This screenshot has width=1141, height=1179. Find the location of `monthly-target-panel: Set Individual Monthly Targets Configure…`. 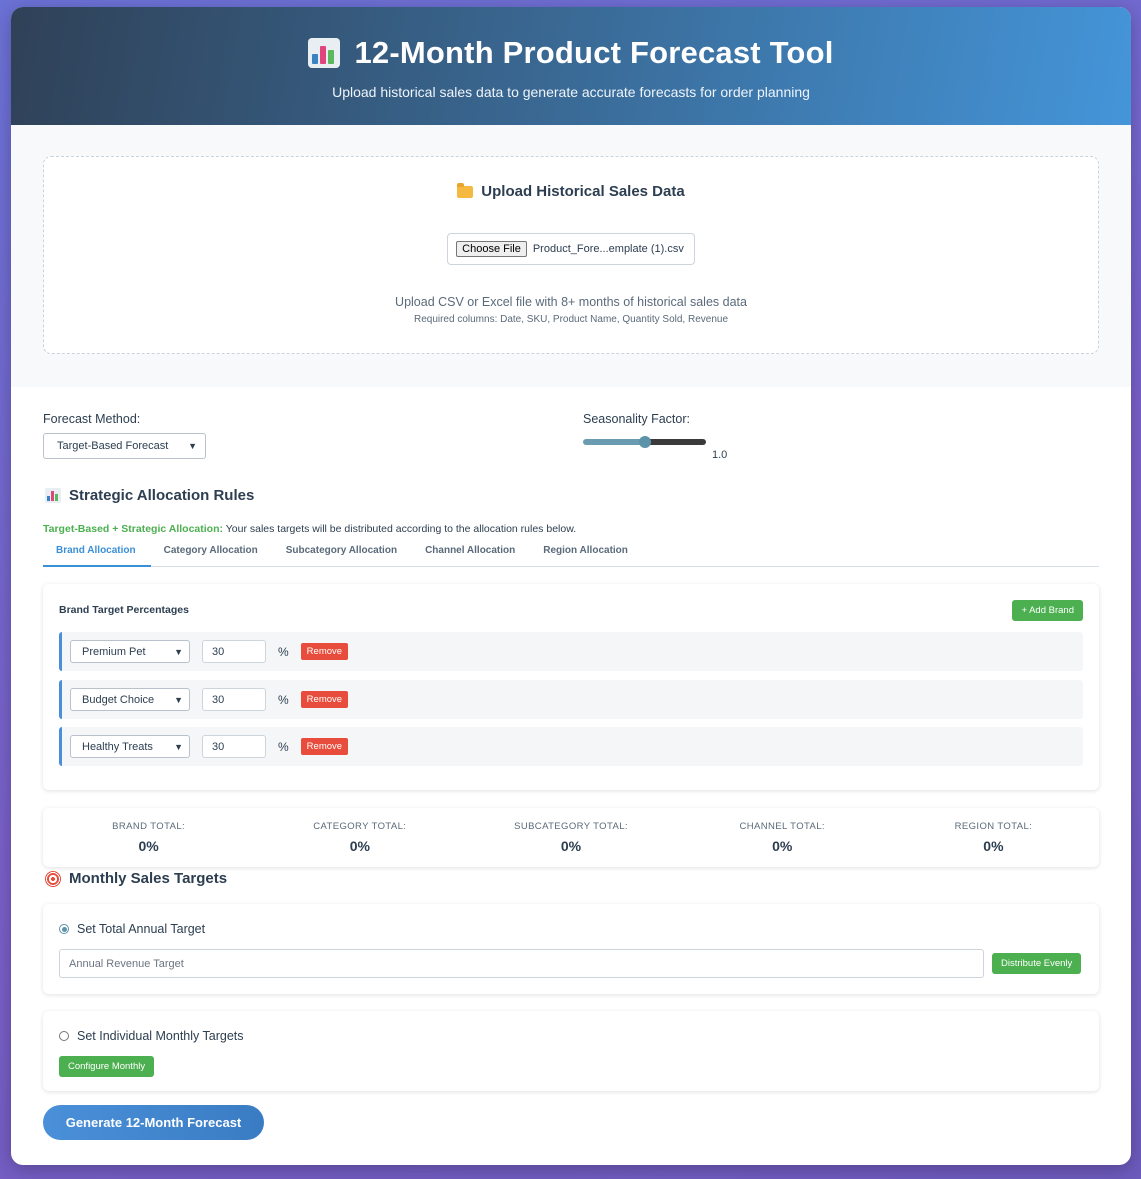

monthly-target-panel: Set Individual Monthly Targets Configure… is located at coordinates (571, 1051).